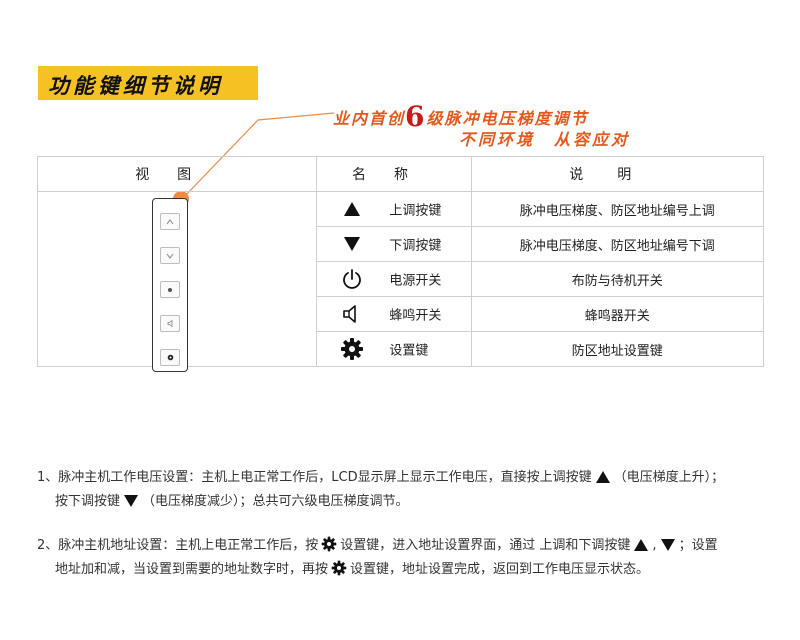  Describe the element at coordinates (415, 246) in the screenshot. I see `name-label: 下调按键` at that location.